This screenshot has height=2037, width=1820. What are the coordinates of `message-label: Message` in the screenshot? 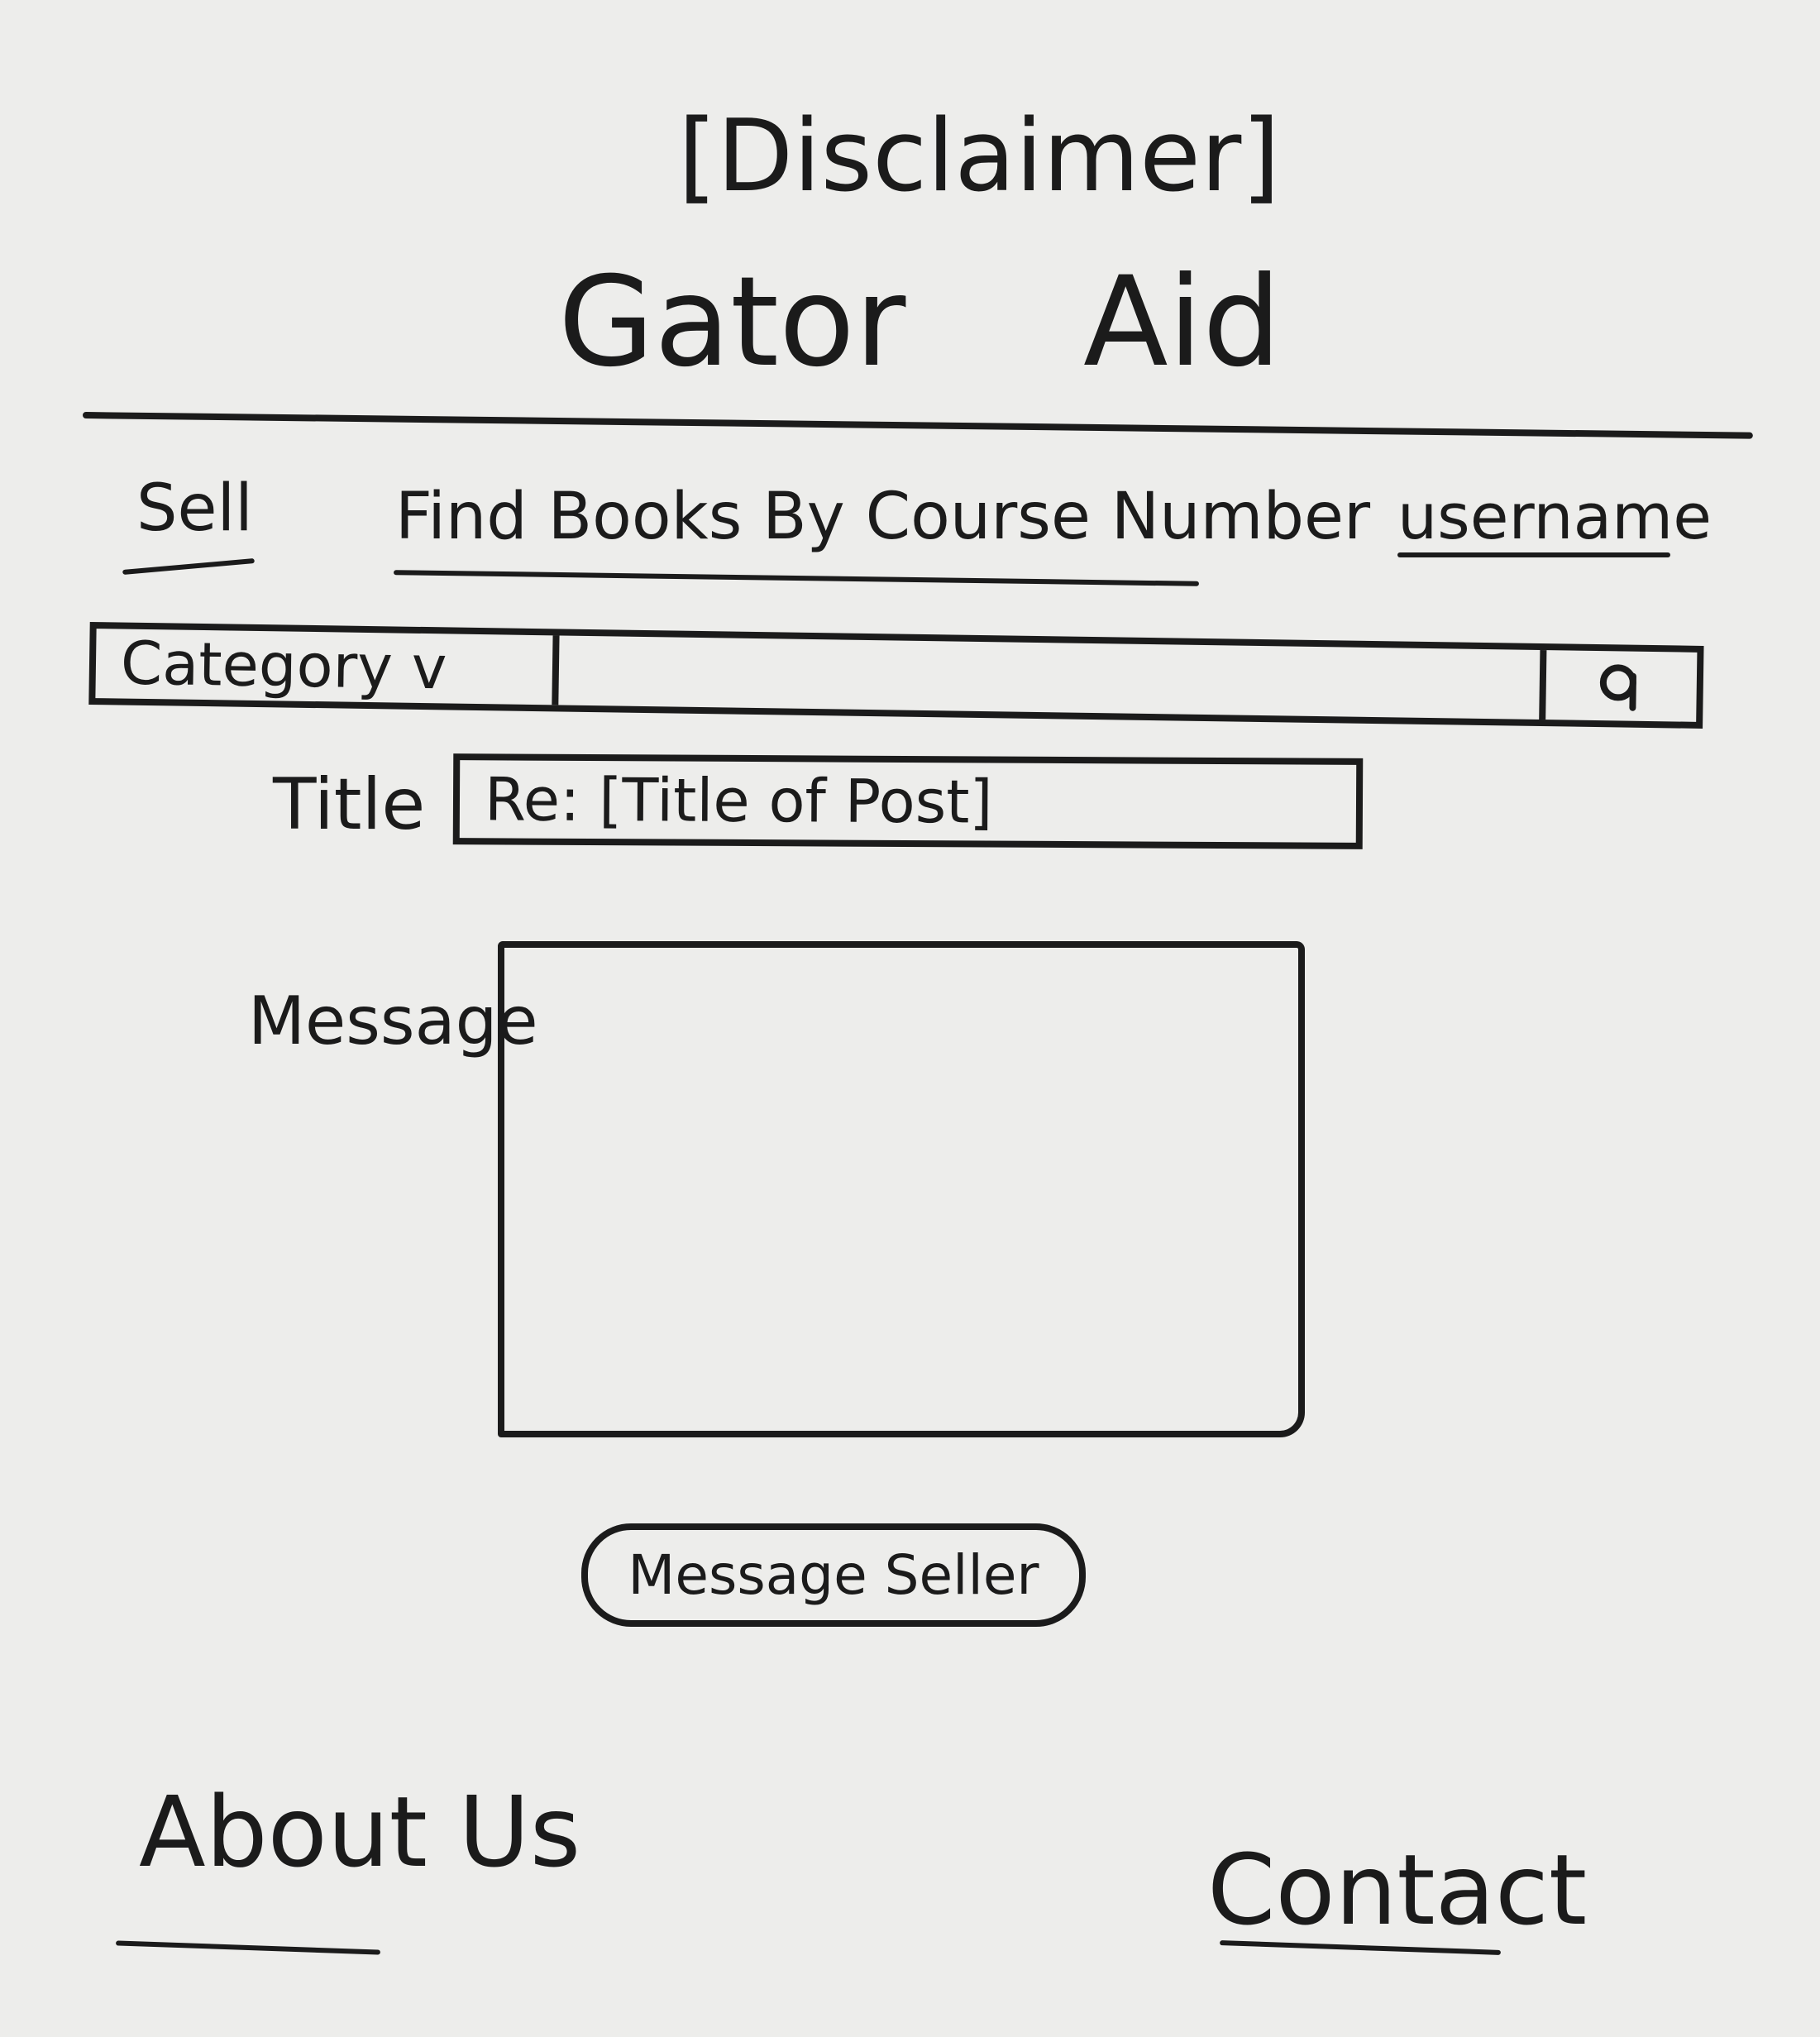 It's located at (393, 1021).